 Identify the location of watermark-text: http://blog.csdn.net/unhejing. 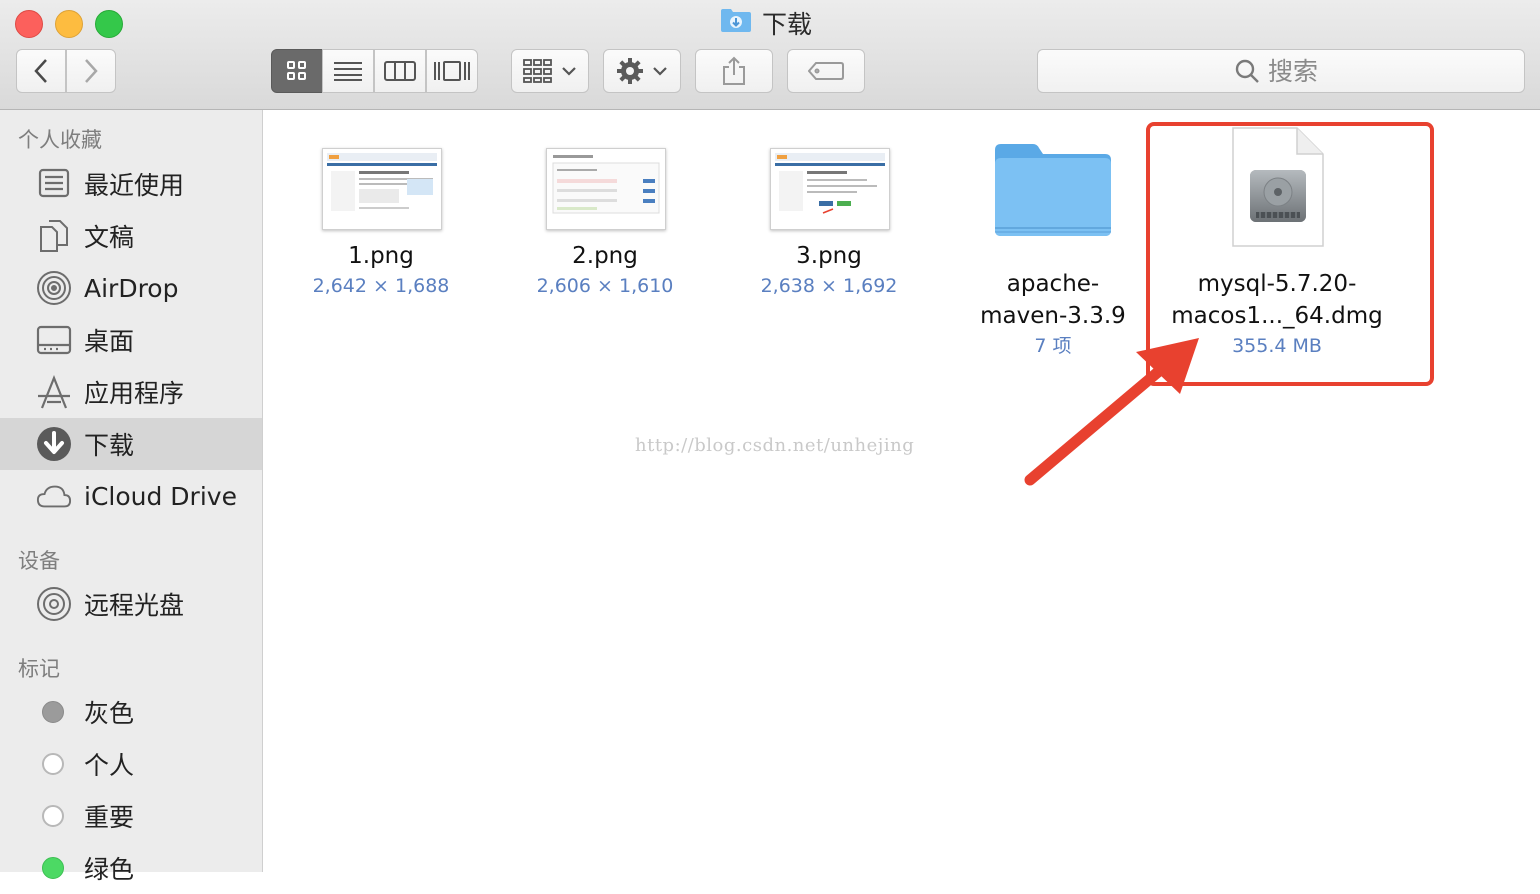
(775, 445).